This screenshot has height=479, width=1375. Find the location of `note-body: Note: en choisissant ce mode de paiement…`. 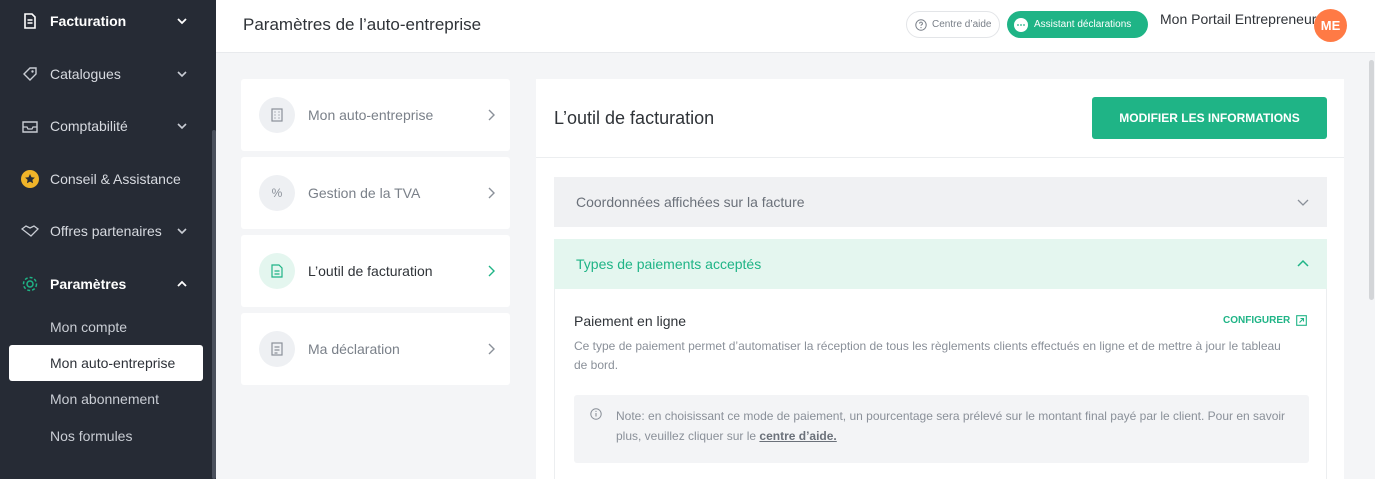

note-body: Note: en choisissant ce mode de paiement… is located at coordinates (951, 426).